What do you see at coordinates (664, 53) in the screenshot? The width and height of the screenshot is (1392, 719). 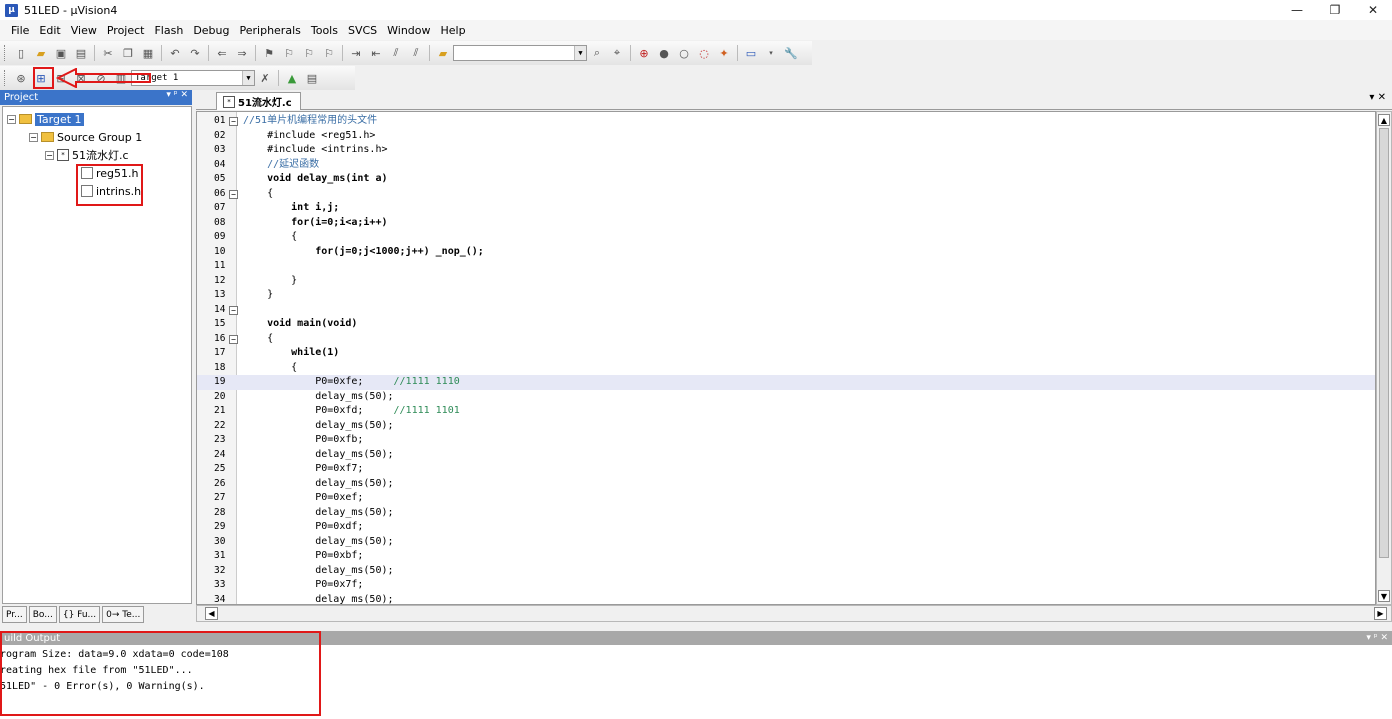 I see `breakpoint-icon: ●` at bounding box center [664, 53].